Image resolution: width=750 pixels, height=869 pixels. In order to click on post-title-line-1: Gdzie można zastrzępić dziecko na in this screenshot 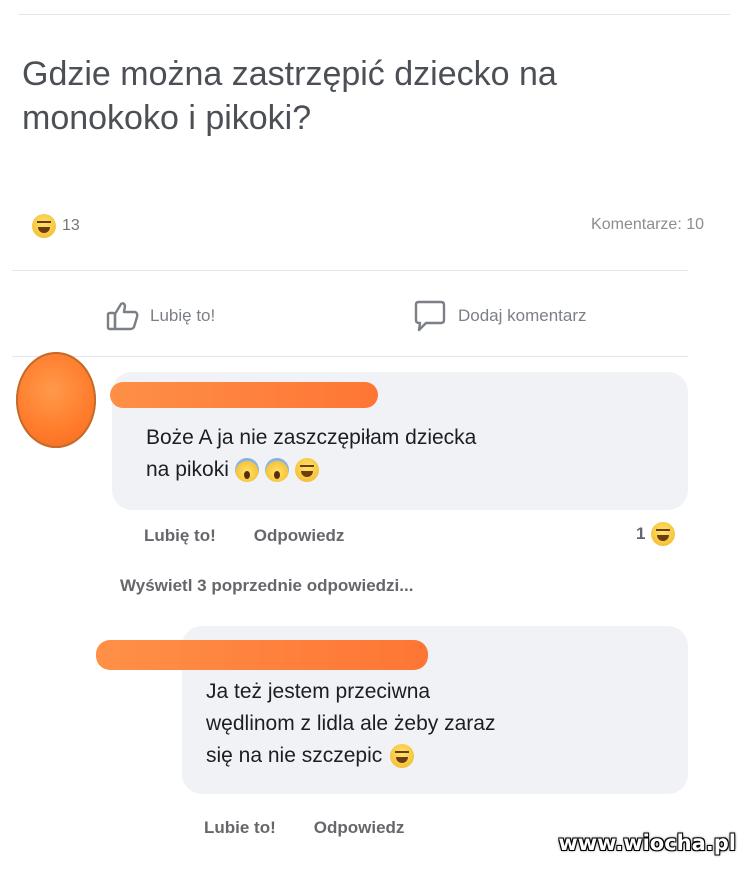, I will do `click(289, 74)`.